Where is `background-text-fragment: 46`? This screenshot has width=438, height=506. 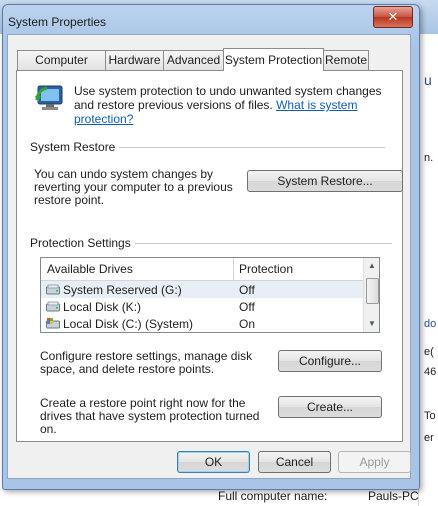
background-text-fragment: 46 is located at coordinates (430, 372).